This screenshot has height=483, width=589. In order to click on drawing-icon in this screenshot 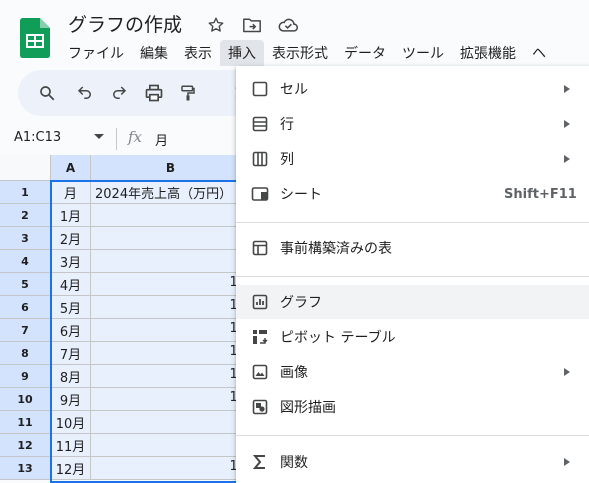, I will do `click(260, 407)`.